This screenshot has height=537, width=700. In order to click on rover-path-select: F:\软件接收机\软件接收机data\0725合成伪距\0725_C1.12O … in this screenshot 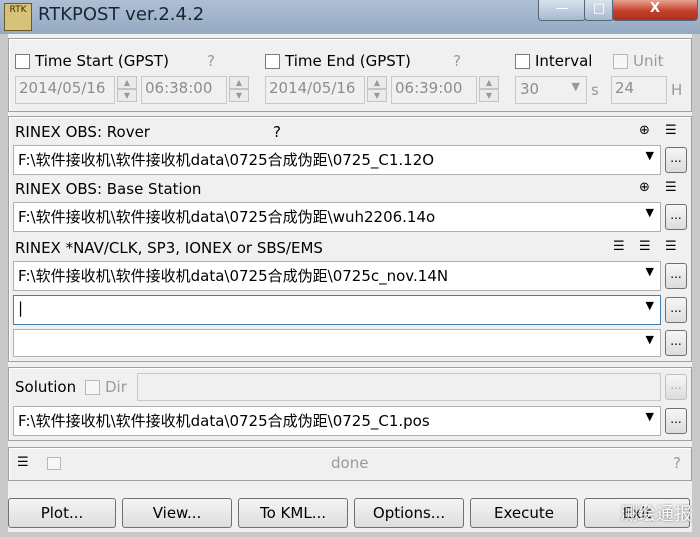, I will do `click(337, 160)`.